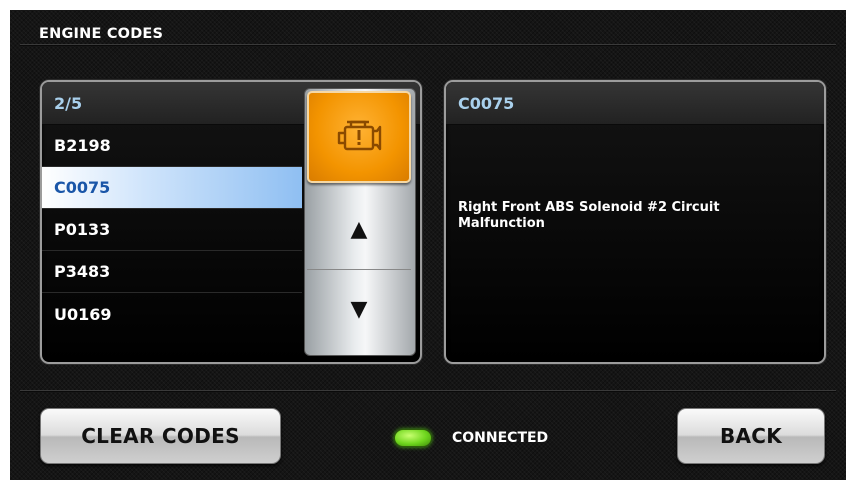  I want to click on page-title: ENGINE CODES, so click(101, 34).